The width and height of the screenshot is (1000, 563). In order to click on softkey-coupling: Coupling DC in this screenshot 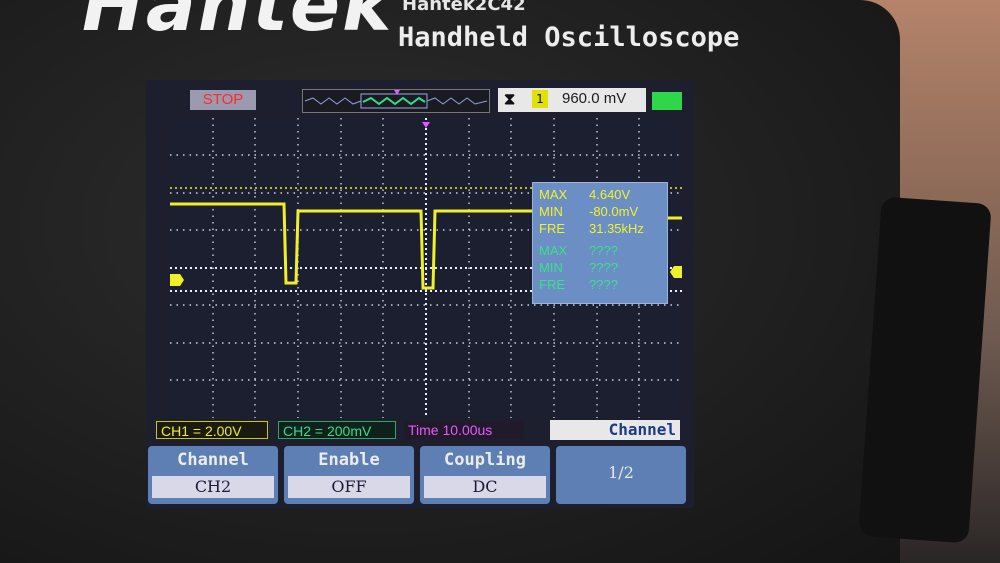, I will do `click(485, 475)`.